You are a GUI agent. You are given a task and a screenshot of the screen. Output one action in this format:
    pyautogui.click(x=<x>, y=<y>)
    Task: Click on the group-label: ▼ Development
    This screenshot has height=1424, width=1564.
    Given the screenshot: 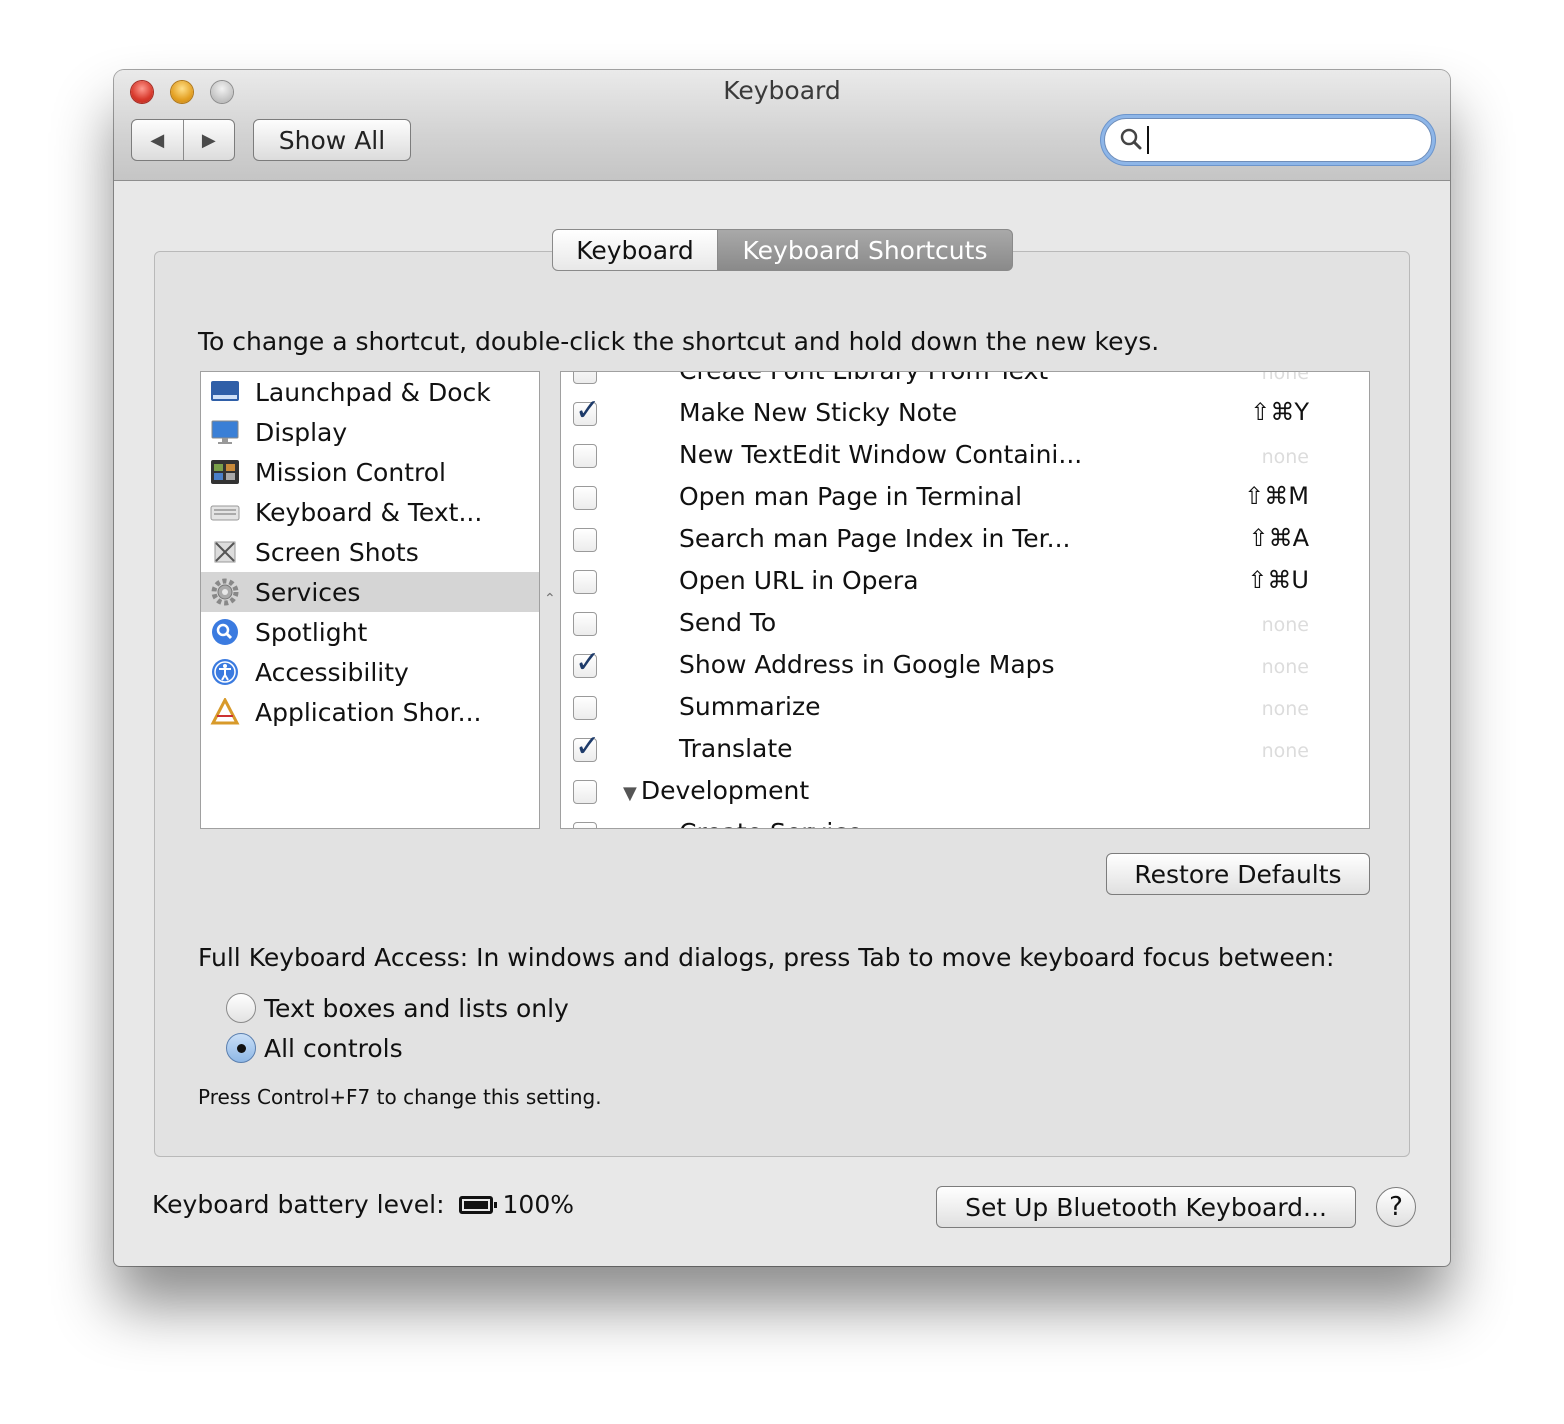 What is the action you would take?
    pyautogui.click(x=716, y=790)
    